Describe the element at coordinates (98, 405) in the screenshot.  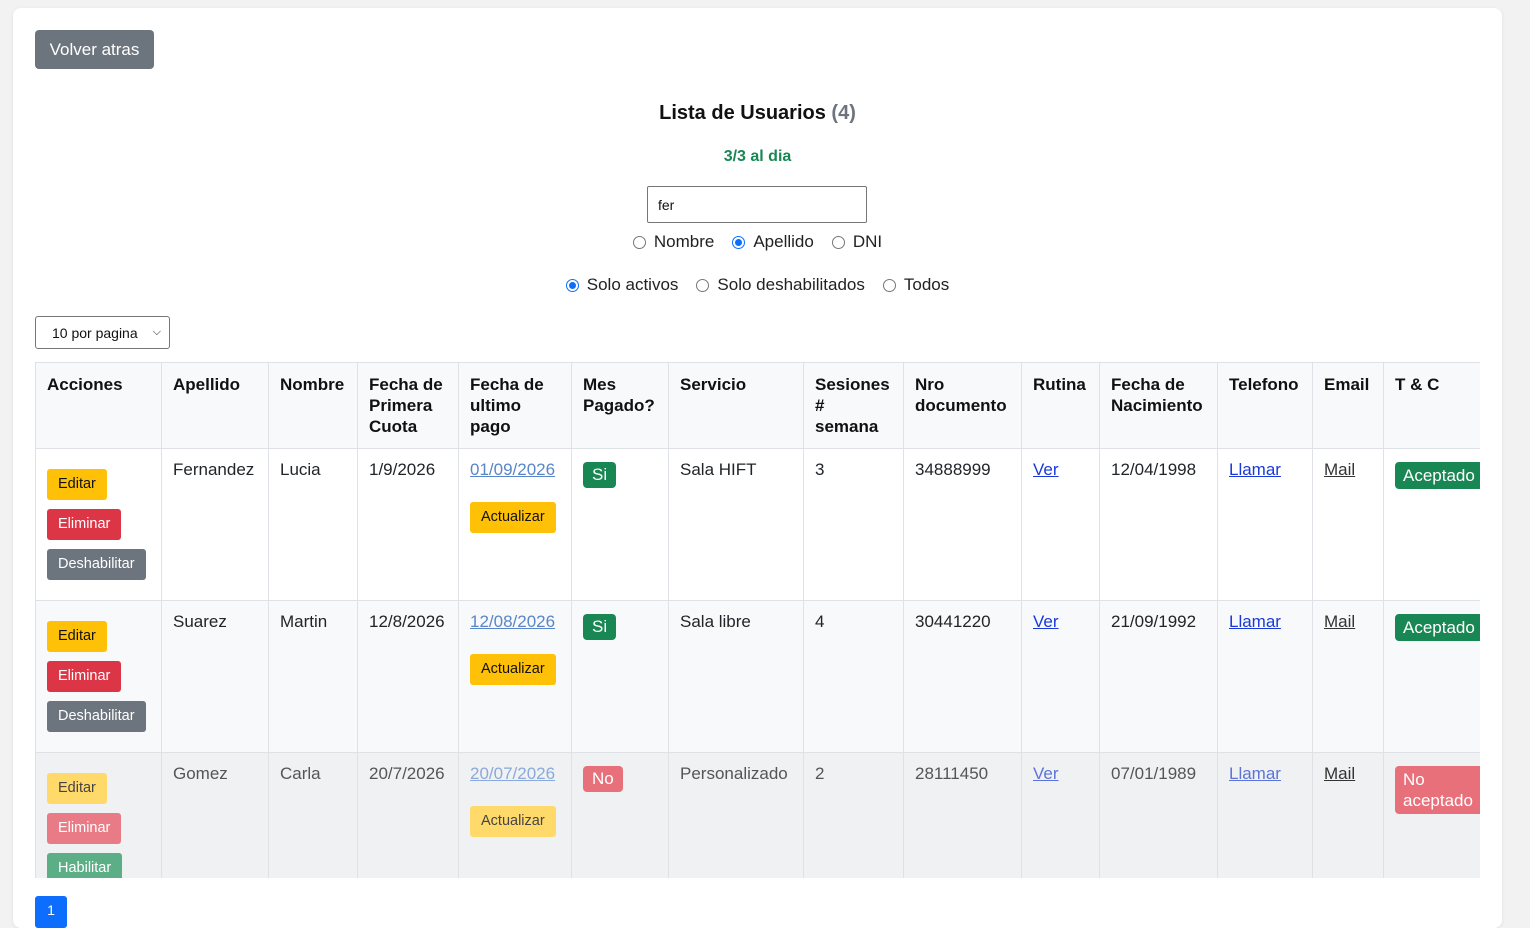
I see `col-acciones: Acciones` at that location.